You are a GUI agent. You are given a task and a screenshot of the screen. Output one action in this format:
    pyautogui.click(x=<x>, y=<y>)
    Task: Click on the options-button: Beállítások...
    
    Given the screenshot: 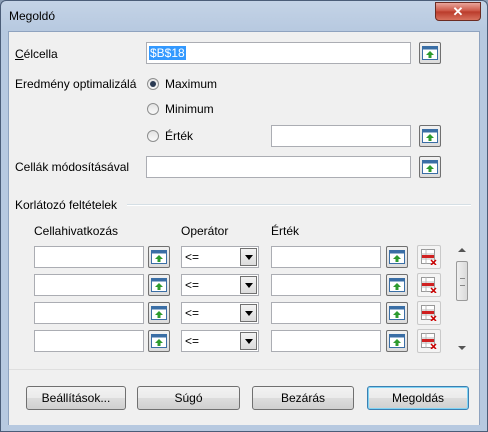 What is the action you would take?
    pyautogui.click(x=76, y=398)
    